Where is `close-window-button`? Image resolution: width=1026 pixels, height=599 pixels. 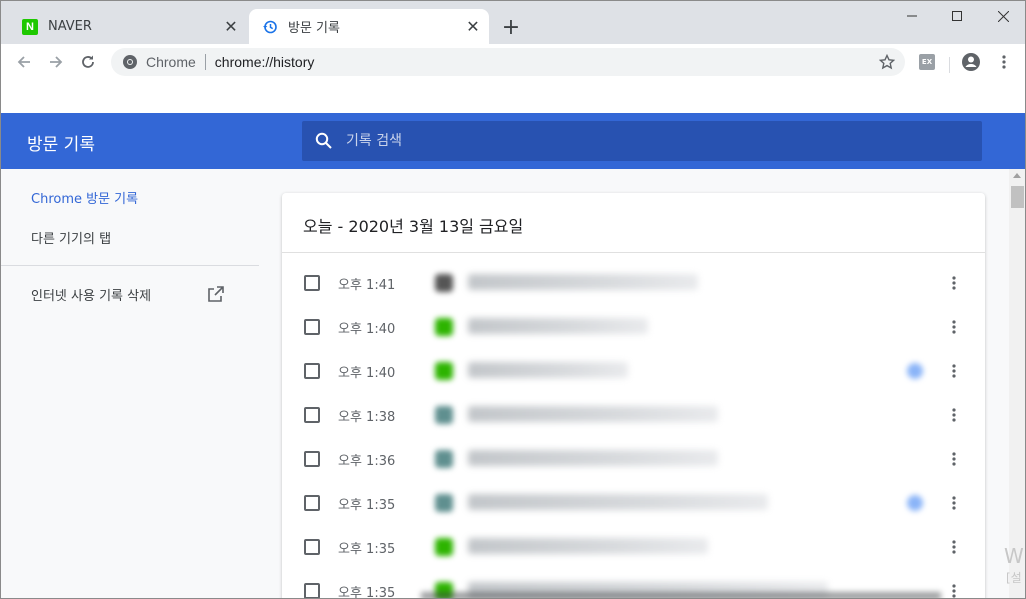 close-window-button is located at coordinates (1002, 16).